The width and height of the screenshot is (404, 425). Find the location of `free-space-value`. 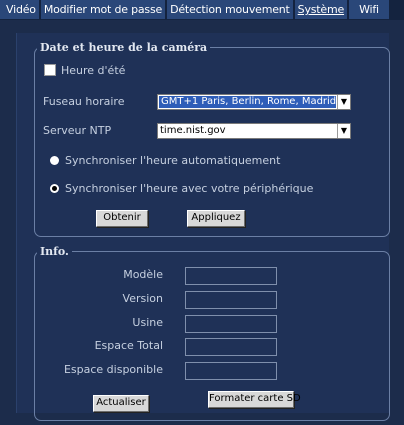

free-space-value is located at coordinates (231, 371).